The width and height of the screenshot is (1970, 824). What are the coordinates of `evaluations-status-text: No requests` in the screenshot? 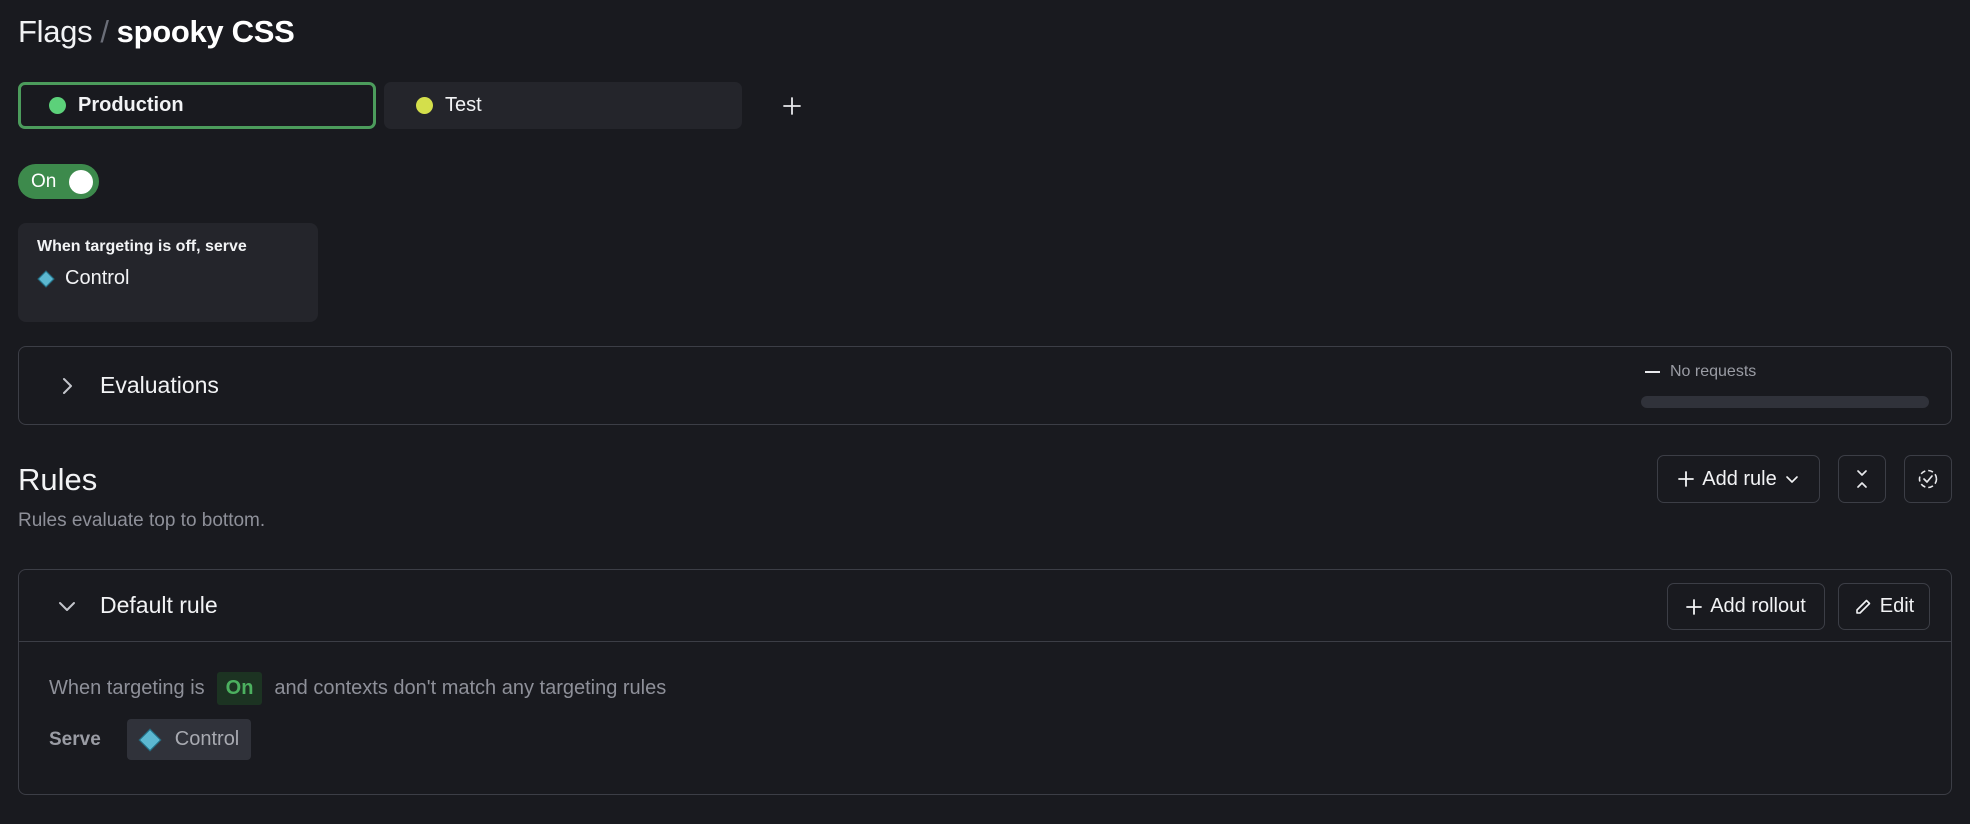 It's located at (1713, 371).